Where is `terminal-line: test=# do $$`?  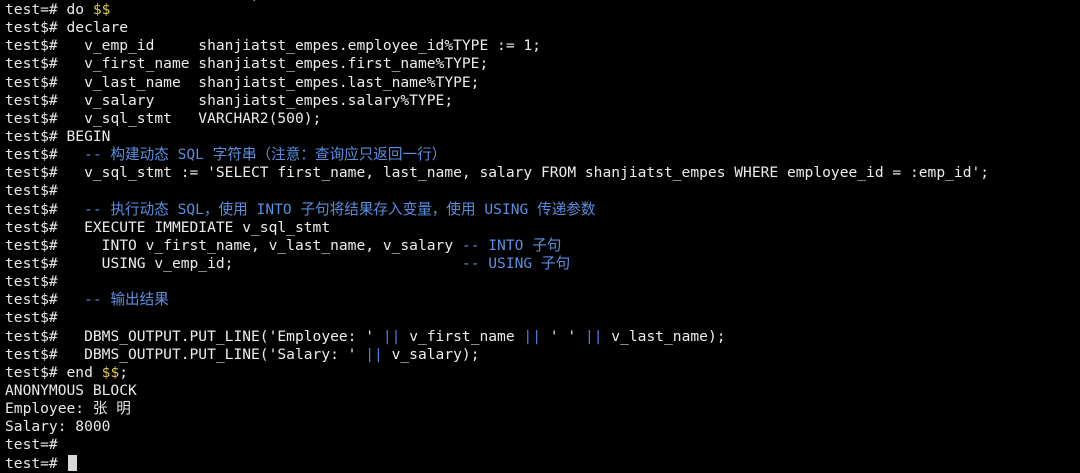 terminal-line: test=# do $$ is located at coordinates (540, 10).